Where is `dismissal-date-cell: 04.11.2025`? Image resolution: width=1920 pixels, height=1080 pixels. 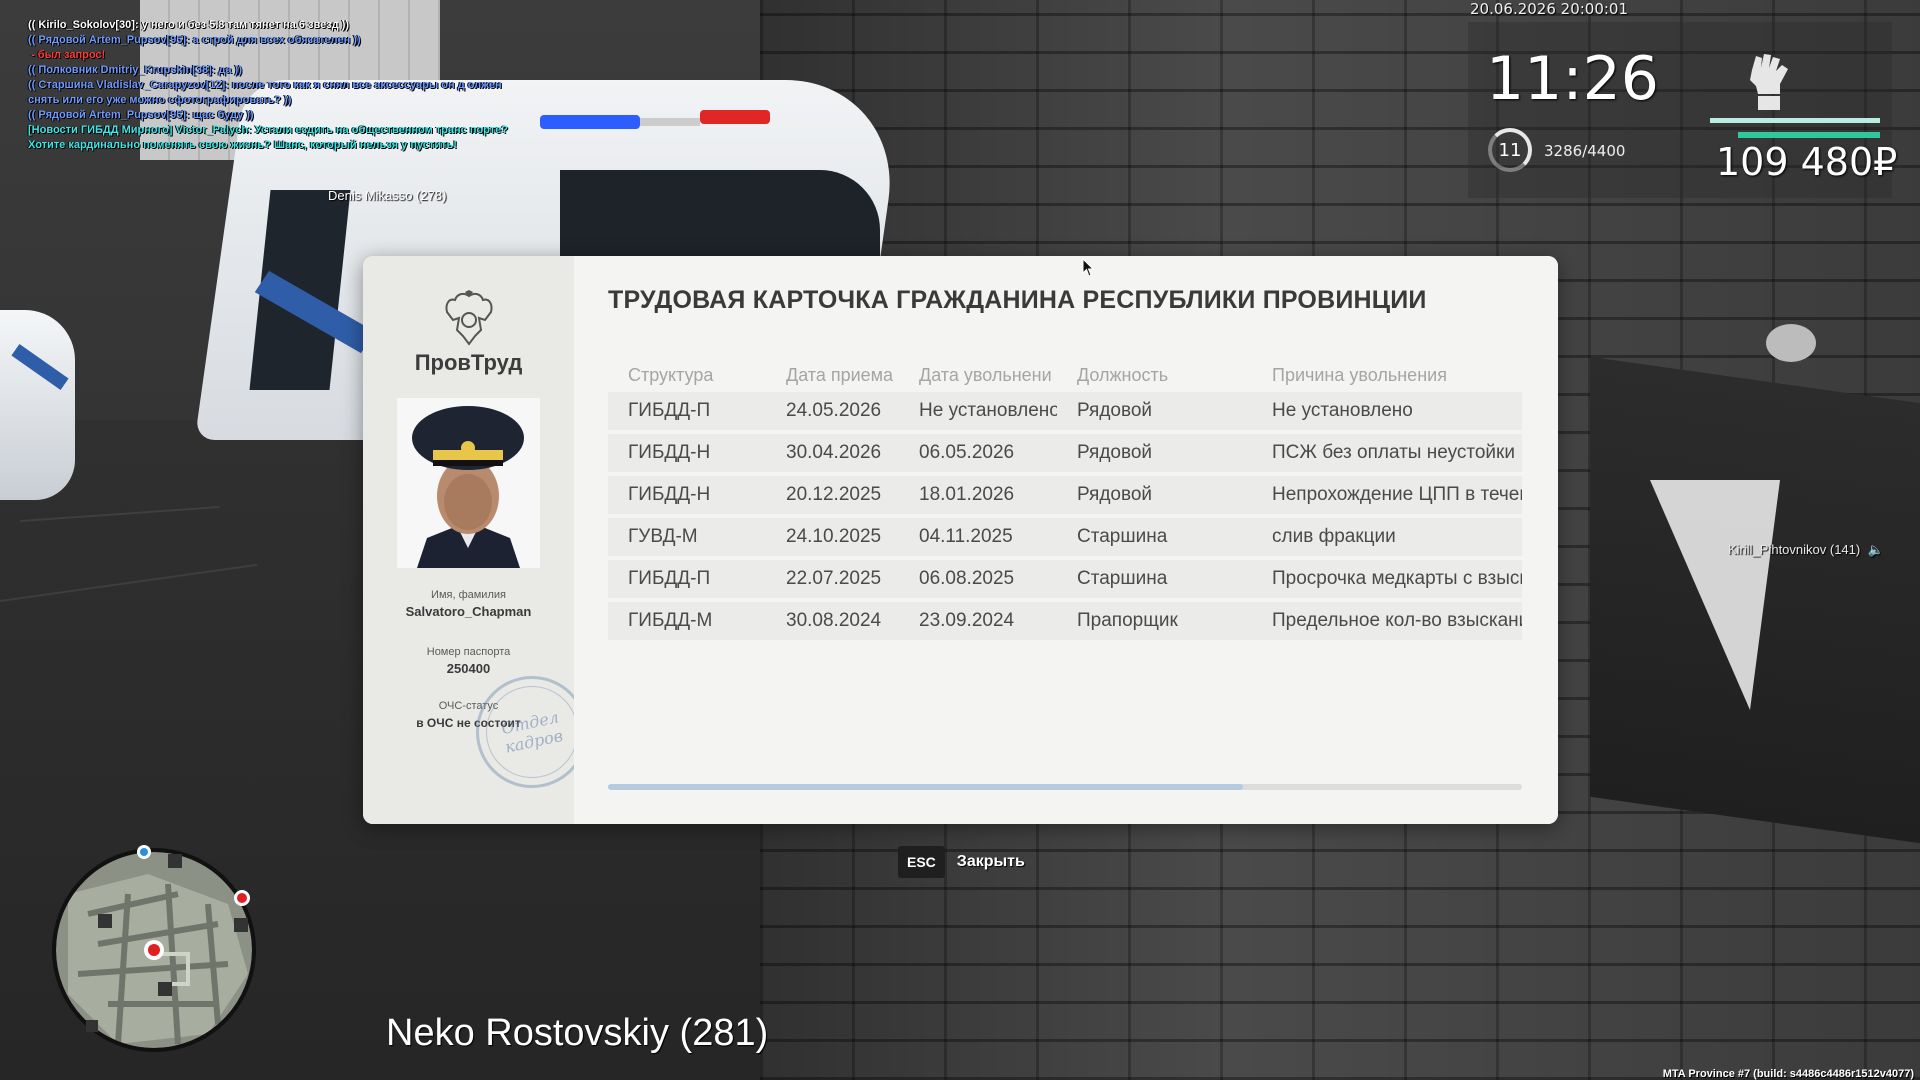 dismissal-date-cell: 04.11.2025 is located at coordinates (966, 536).